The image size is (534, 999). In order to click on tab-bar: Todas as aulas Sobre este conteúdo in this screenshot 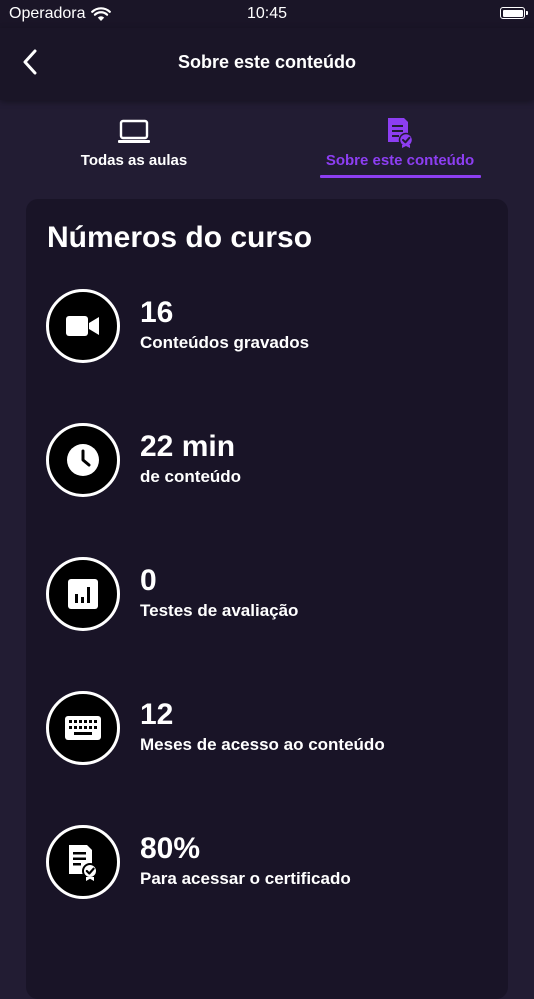, I will do `click(267, 141)`.